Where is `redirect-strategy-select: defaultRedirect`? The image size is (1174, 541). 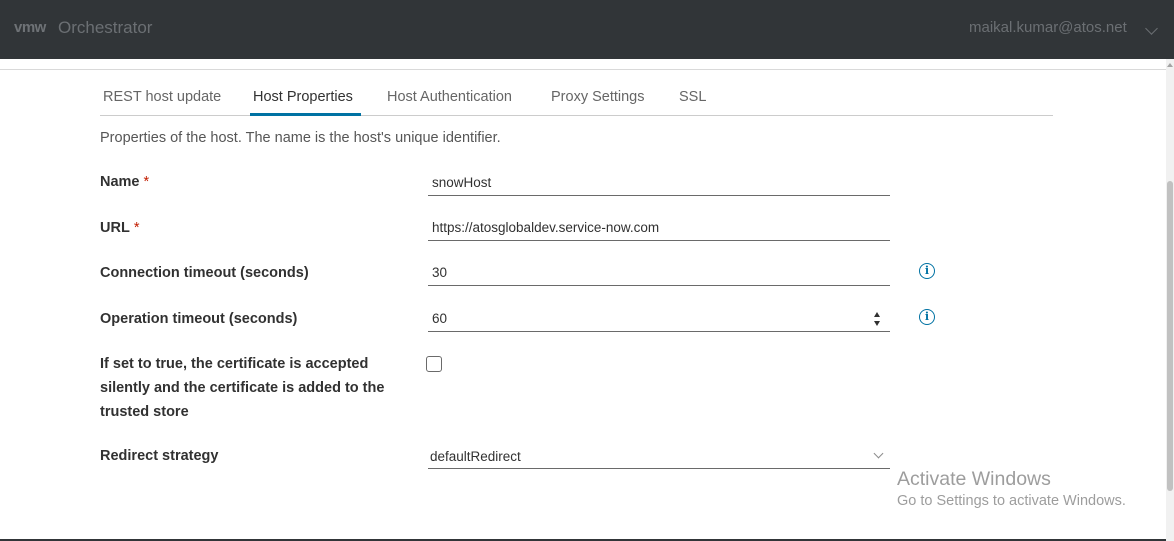
redirect-strategy-select: defaultRedirect is located at coordinates (659, 456).